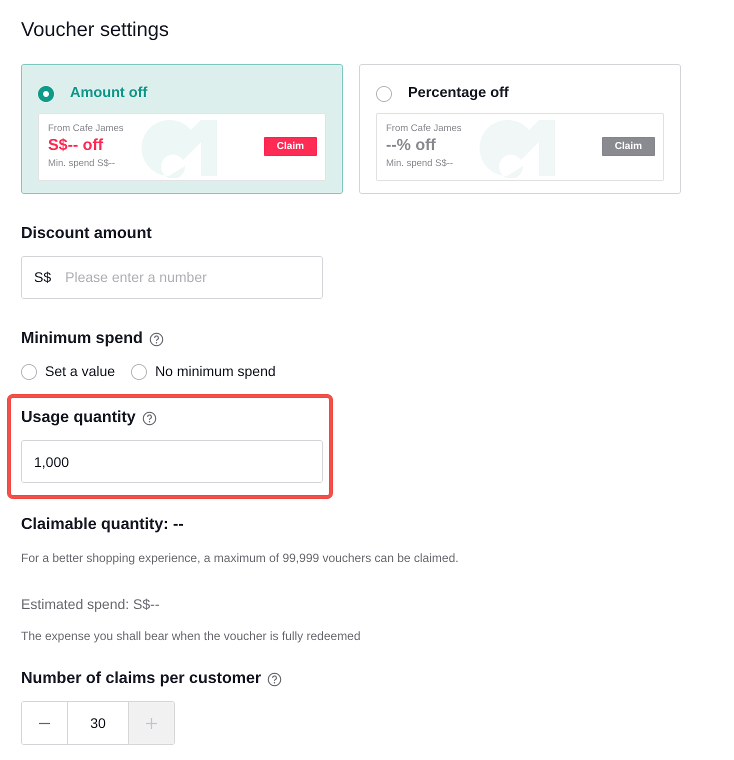  I want to click on currency-prefix: S$, so click(43, 277).